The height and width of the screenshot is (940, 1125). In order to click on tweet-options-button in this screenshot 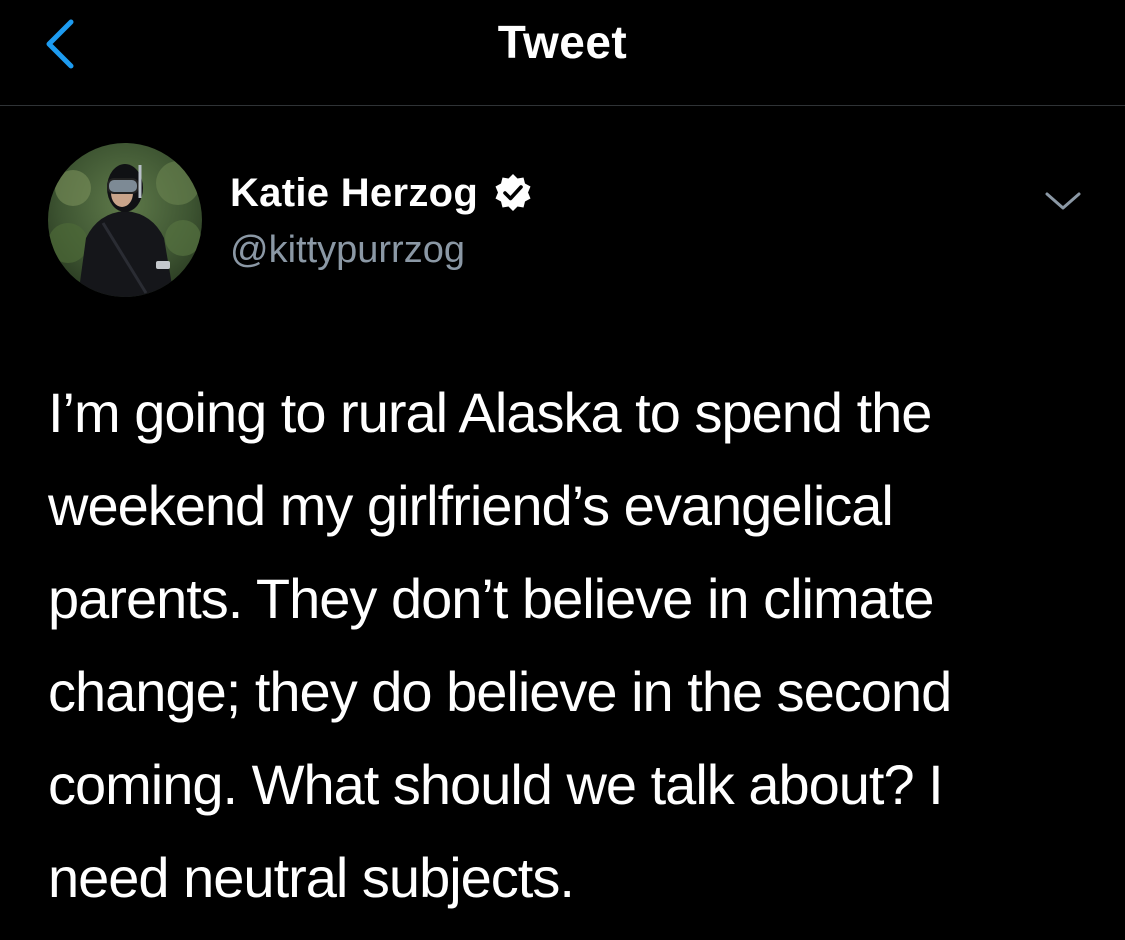, I will do `click(1063, 201)`.